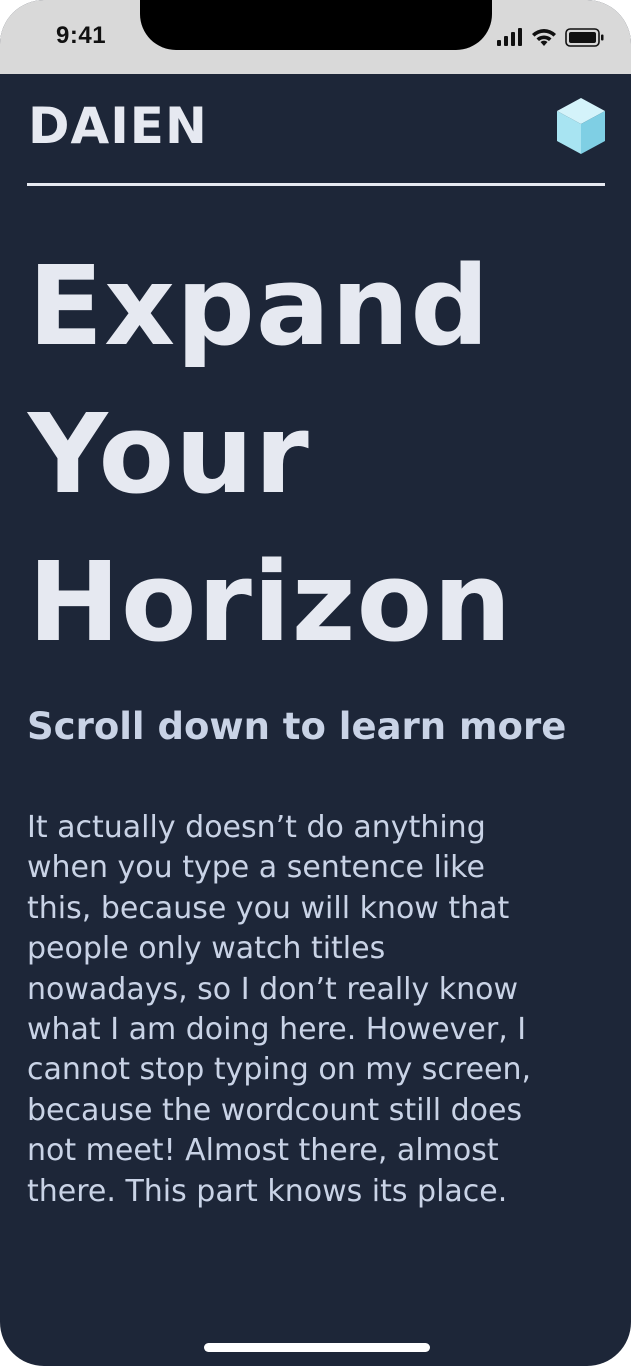 The width and height of the screenshot is (631, 1366). Describe the element at coordinates (267, 1191) in the screenshot. I see `body-line: there. This part knows its place.` at that location.